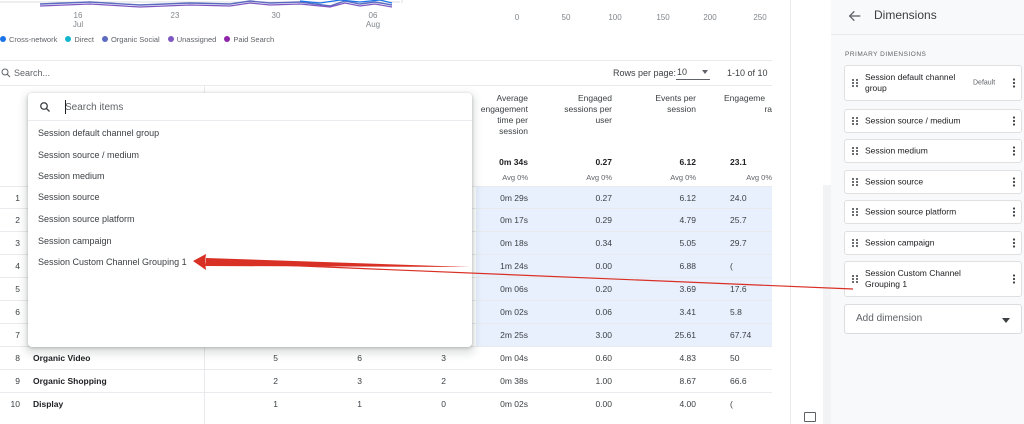 This screenshot has height=424, width=1024. I want to click on dimension-card: Session medium, so click(933, 151).